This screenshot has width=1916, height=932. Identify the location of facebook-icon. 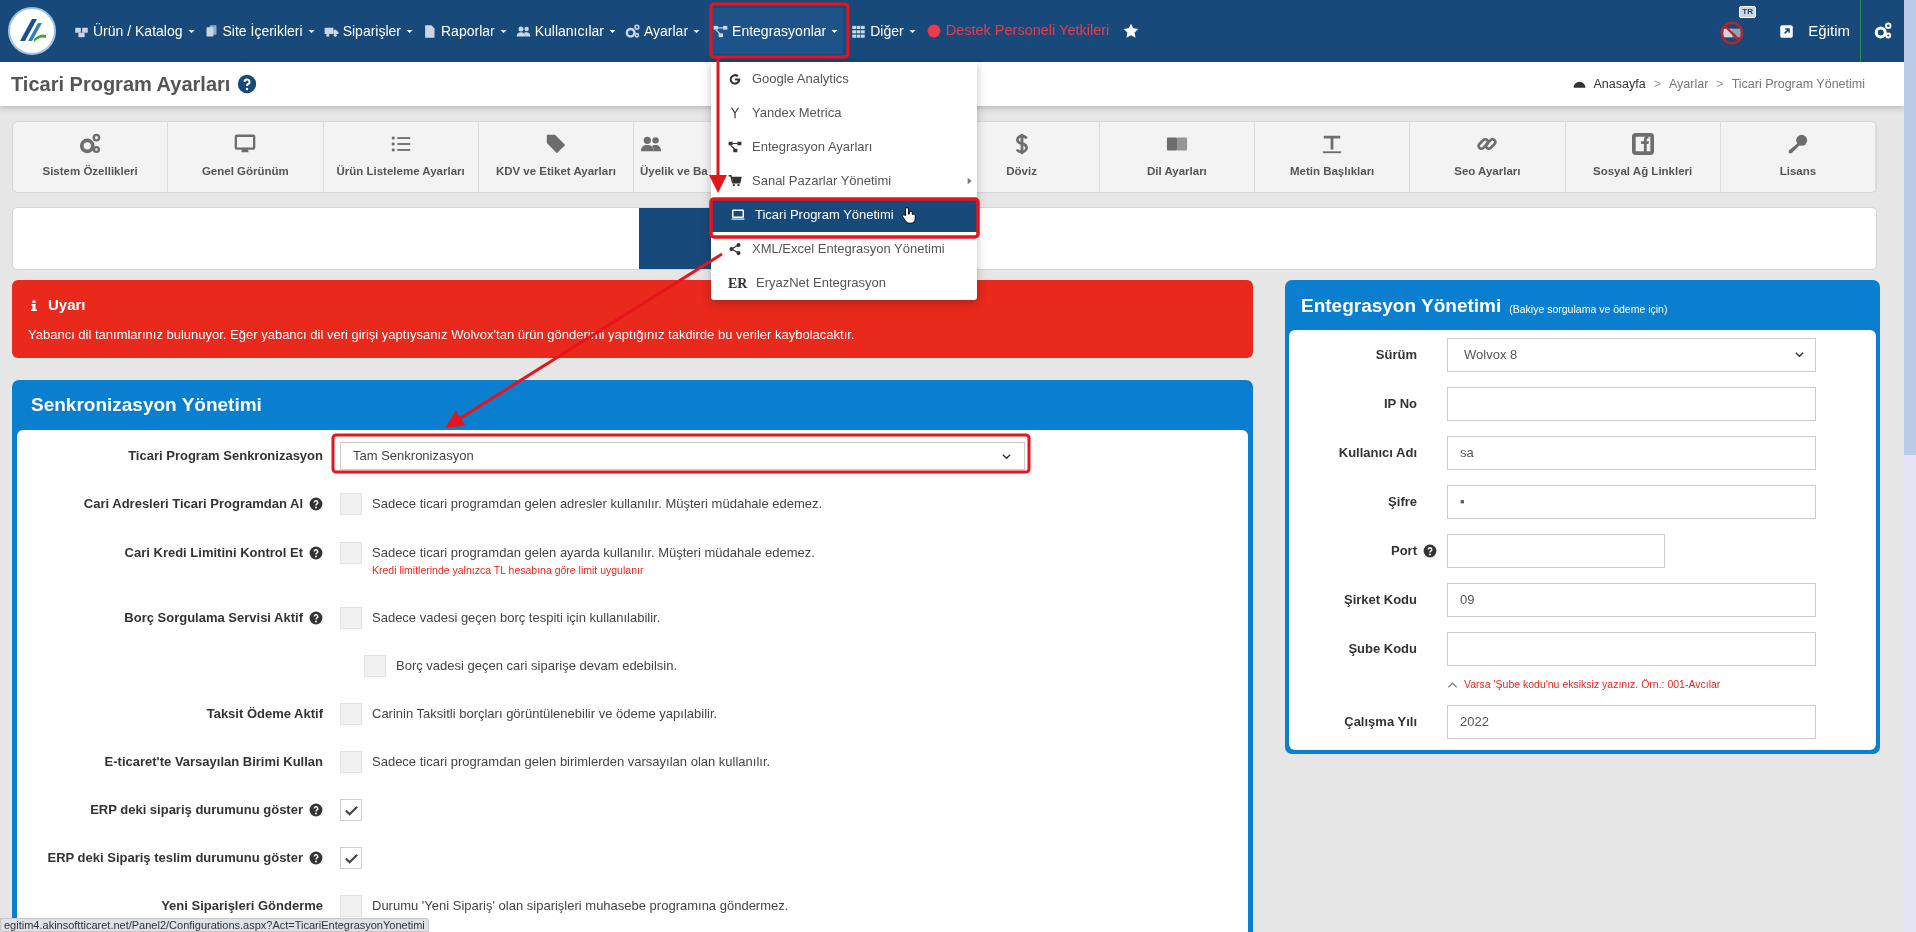
(1642, 144).